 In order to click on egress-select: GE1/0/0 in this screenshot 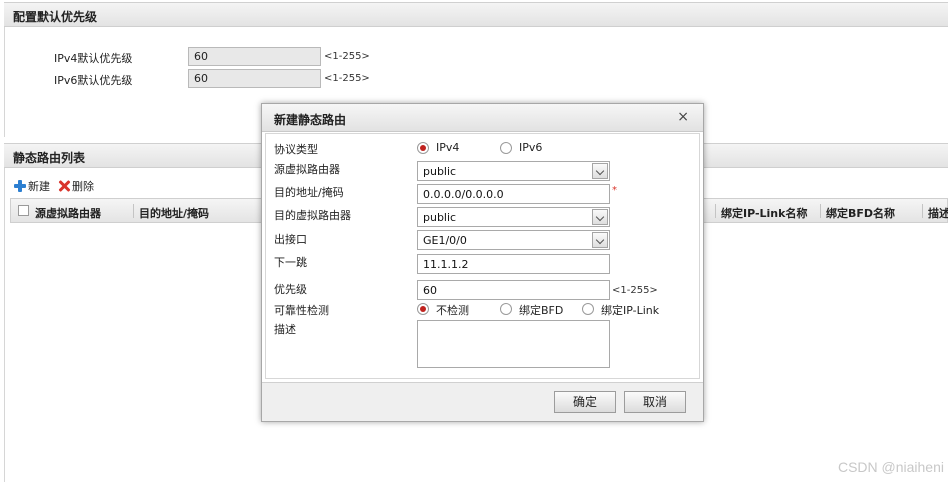, I will do `click(513, 240)`.